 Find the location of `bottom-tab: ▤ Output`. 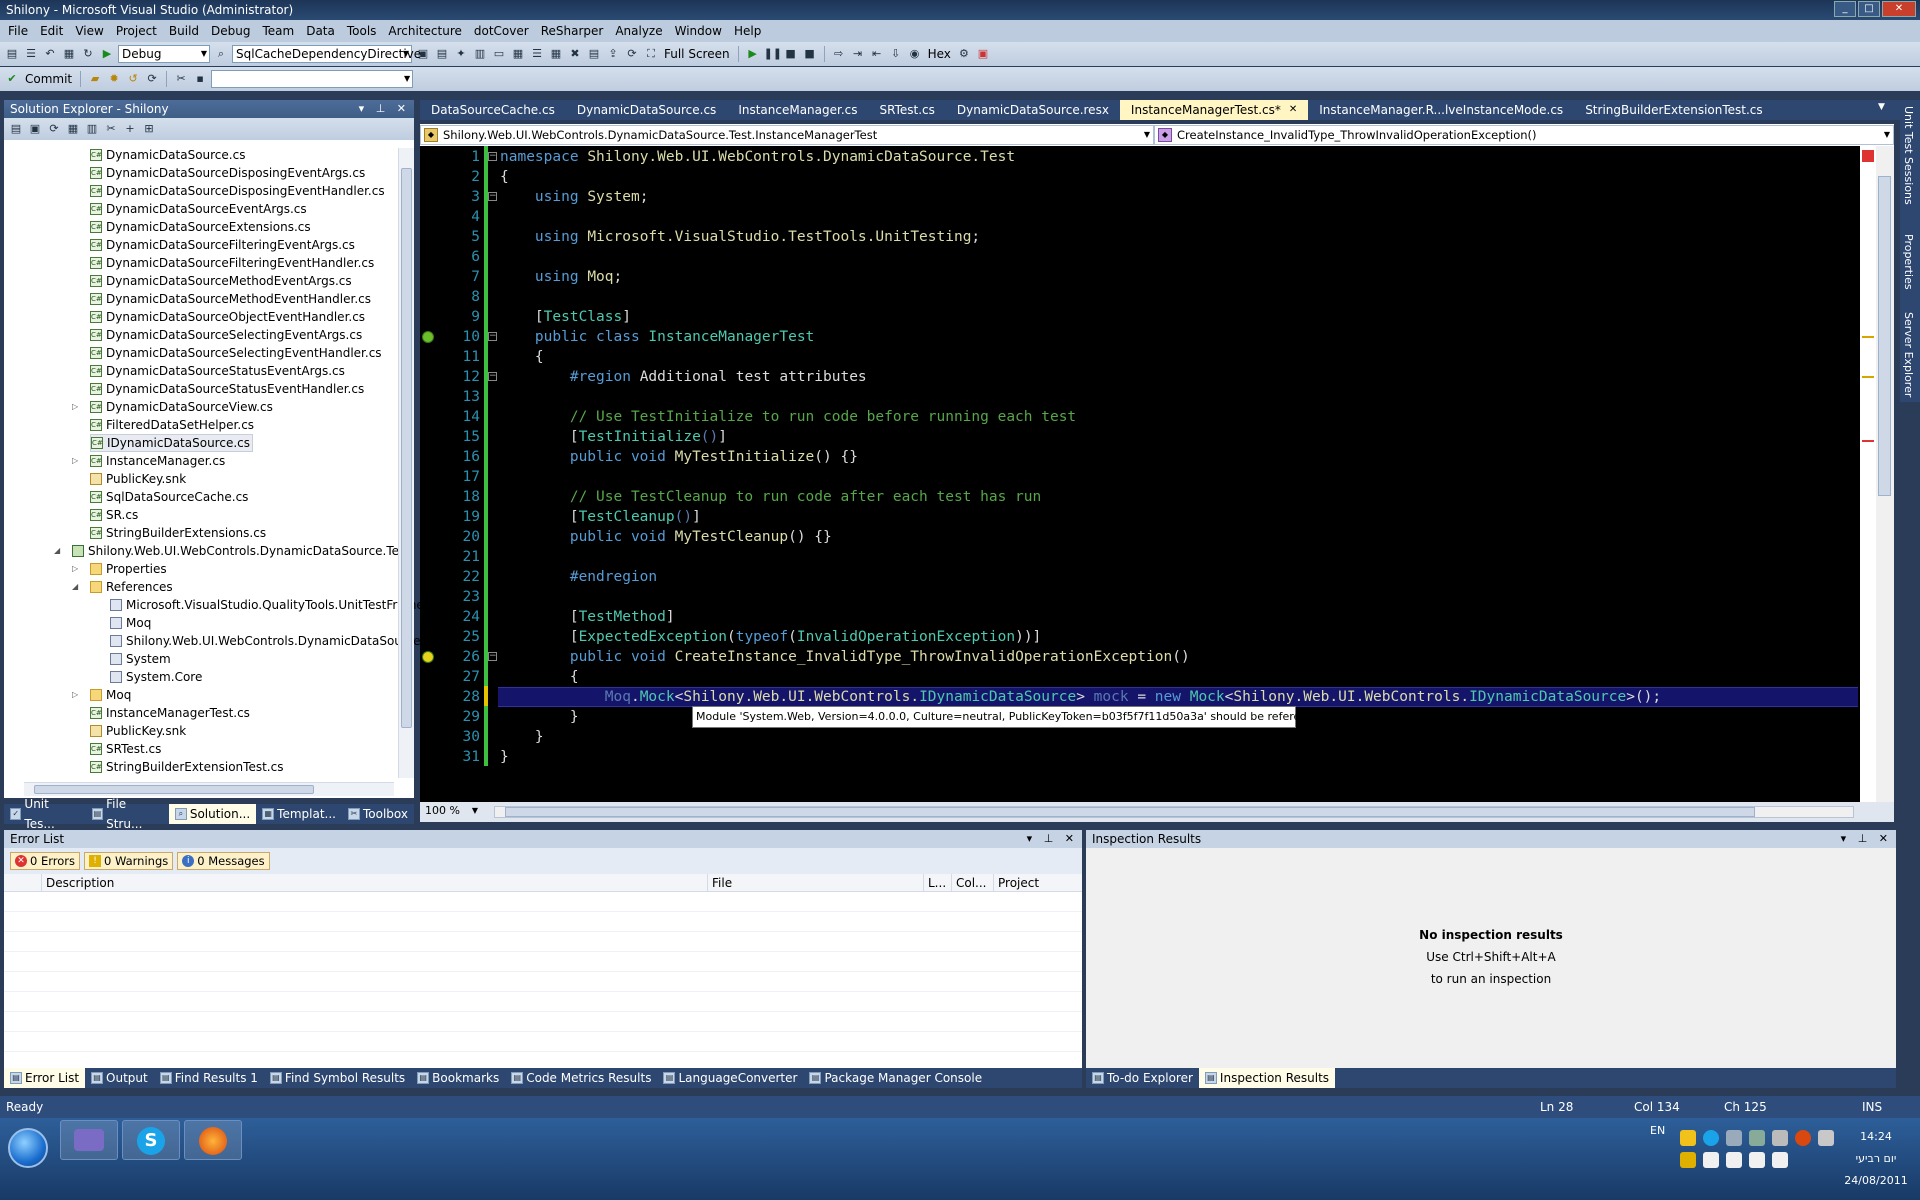

bottom-tab: ▤ Output is located at coordinates (119, 1078).